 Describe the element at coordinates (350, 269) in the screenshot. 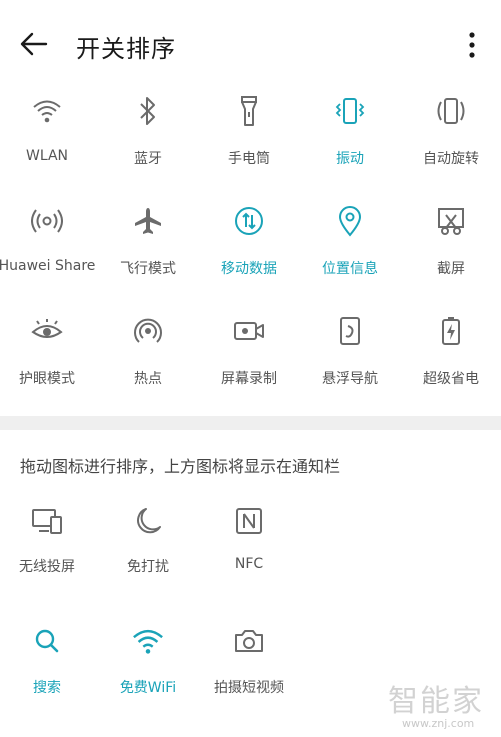

I see `tile-label: 位置信息` at that location.